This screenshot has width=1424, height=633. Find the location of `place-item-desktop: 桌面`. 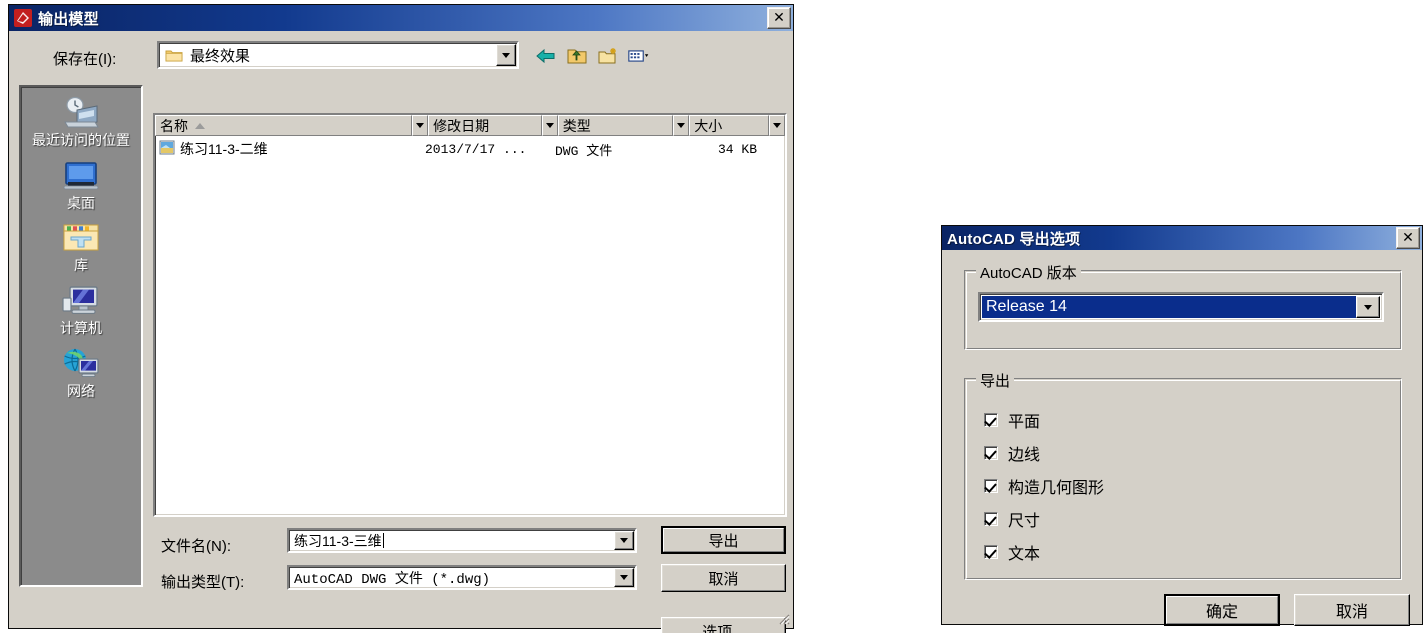

place-item-desktop: 桌面 is located at coordinates (81, 185).